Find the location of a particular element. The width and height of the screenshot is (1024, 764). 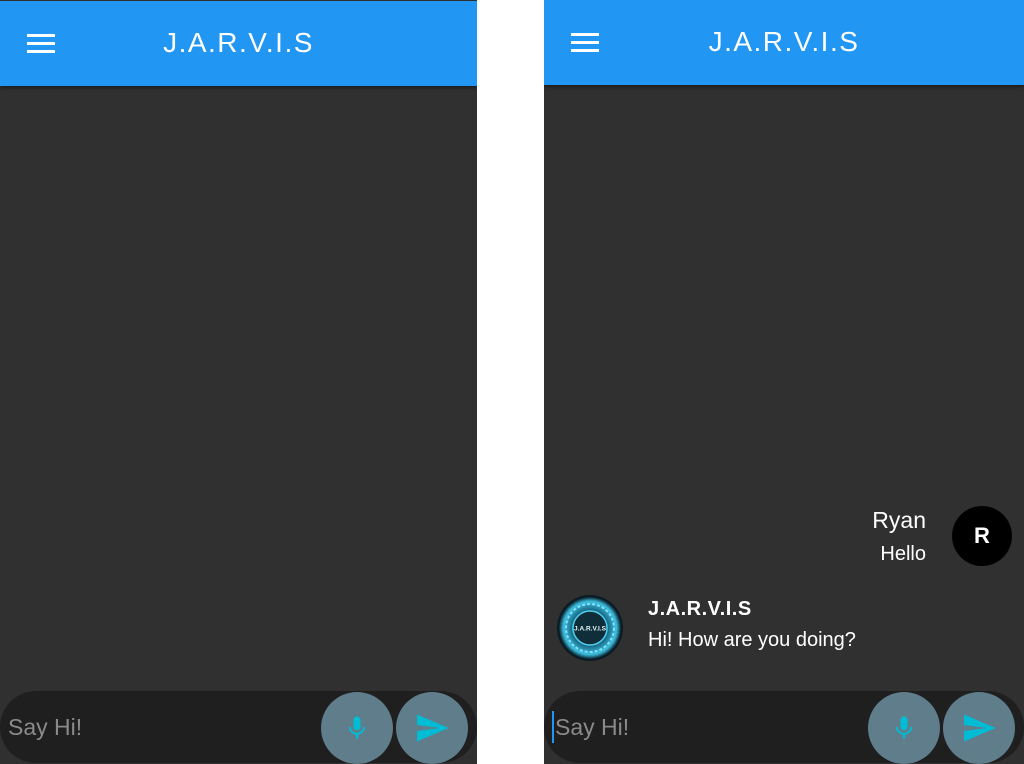

jarvis-logo-avatar: J.A.R.V.I.S is located at coordinates (590, 628).